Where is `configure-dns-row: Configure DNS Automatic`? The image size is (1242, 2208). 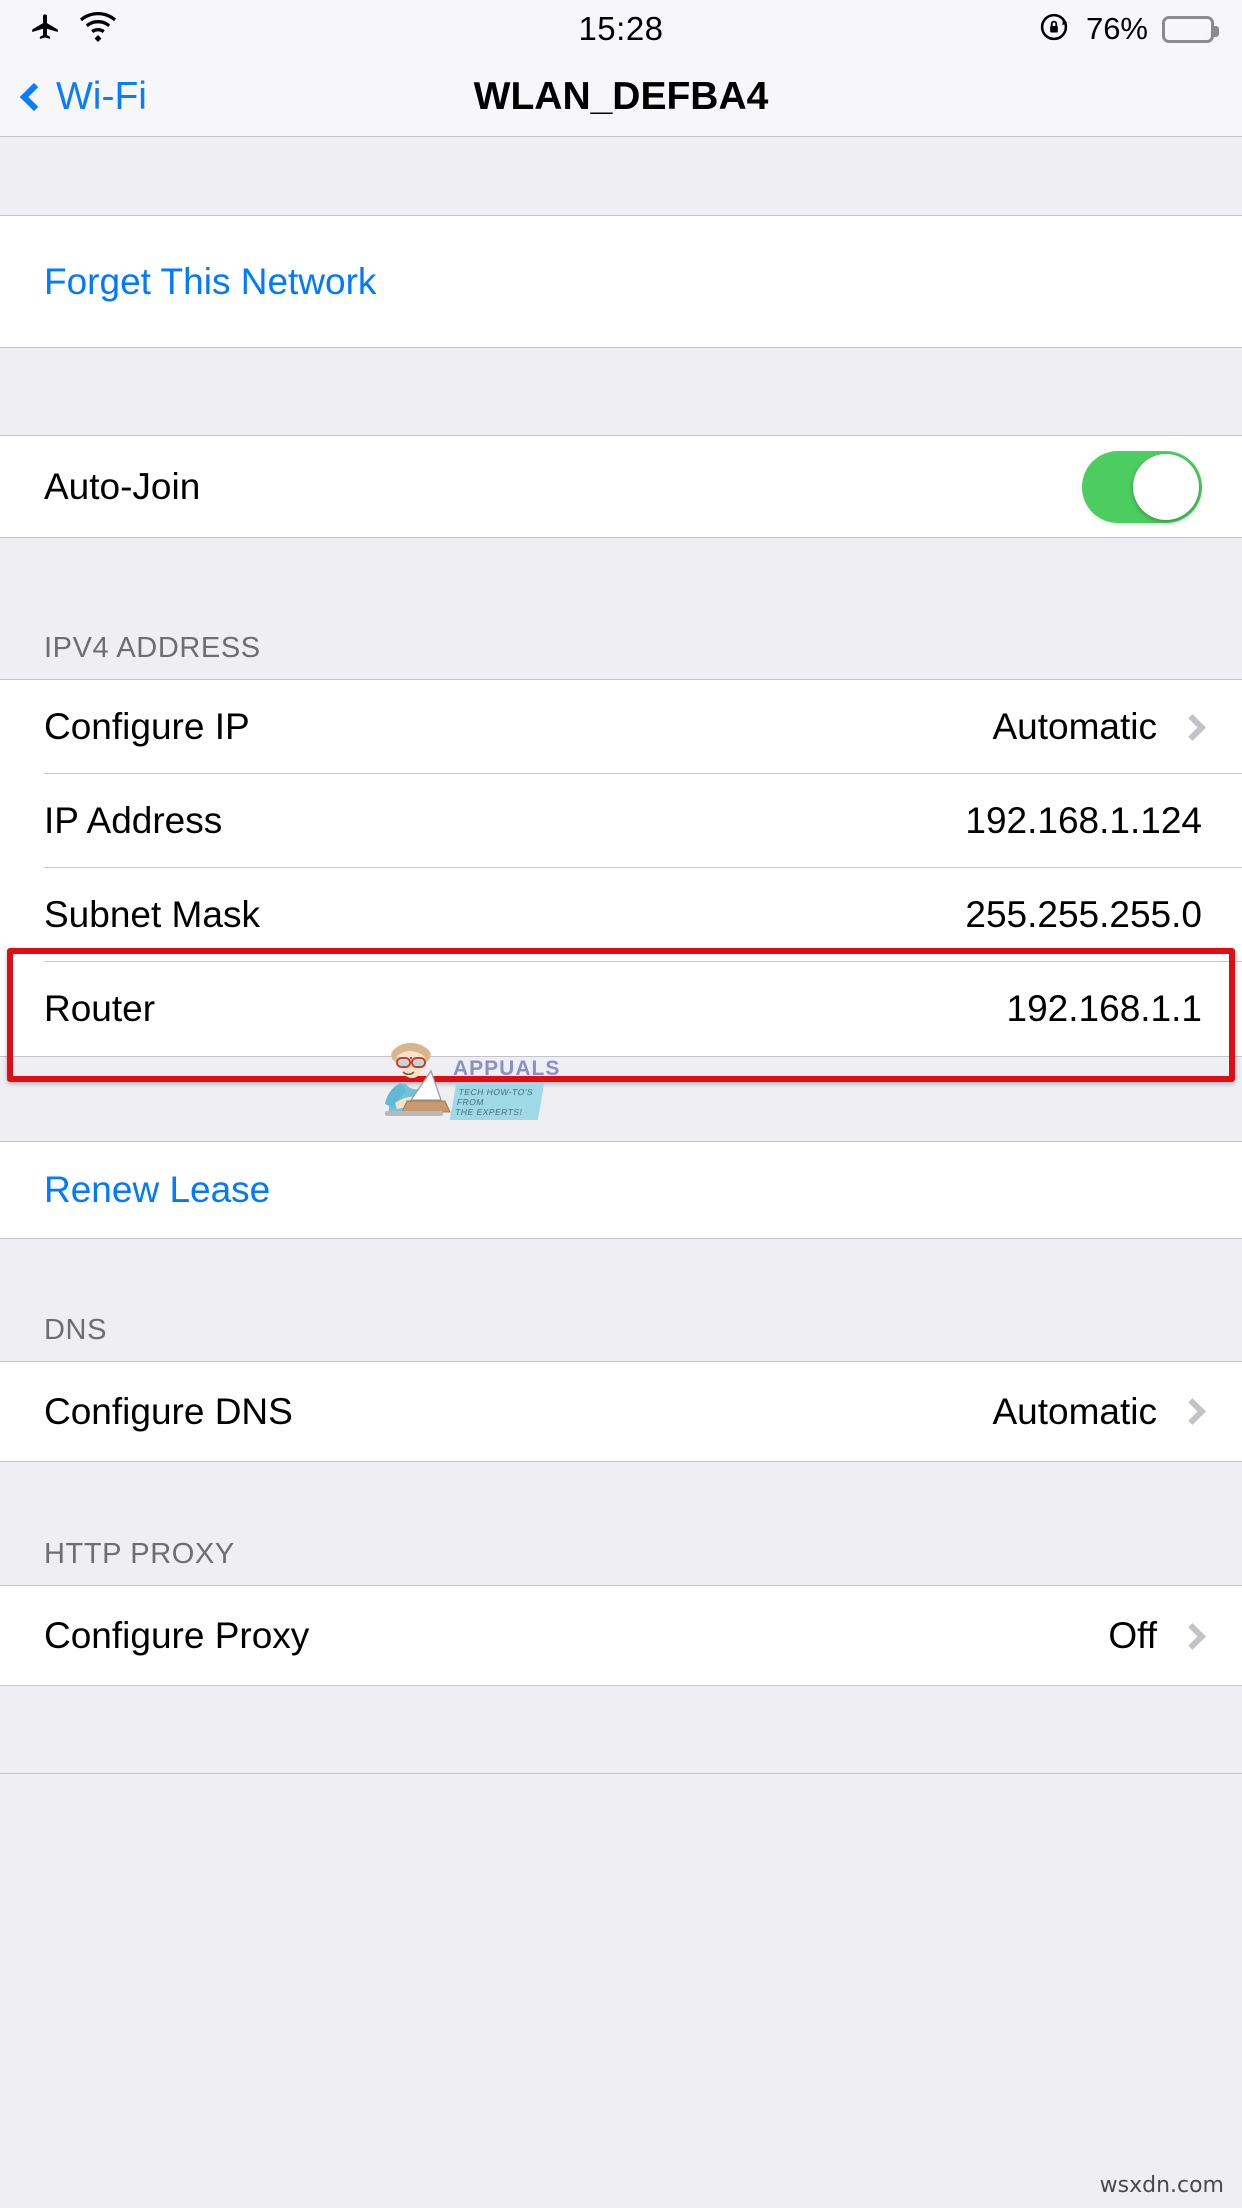
configure-dns-row: Configure DNS Automatic is located at coordinates (621, 1411).